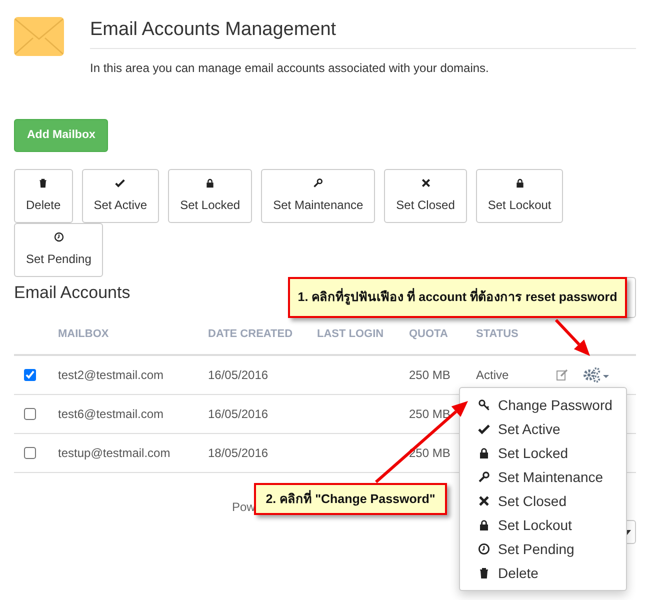  I want to click on table-cell: 18/05/2016, so click(238, 453).